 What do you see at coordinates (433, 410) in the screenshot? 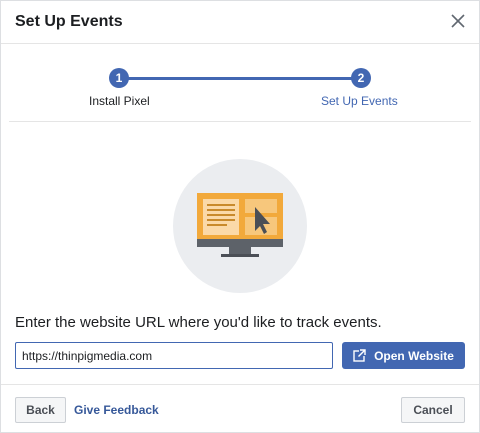
I see `cancel-button: Cancel` at bounding box center [433, 410].